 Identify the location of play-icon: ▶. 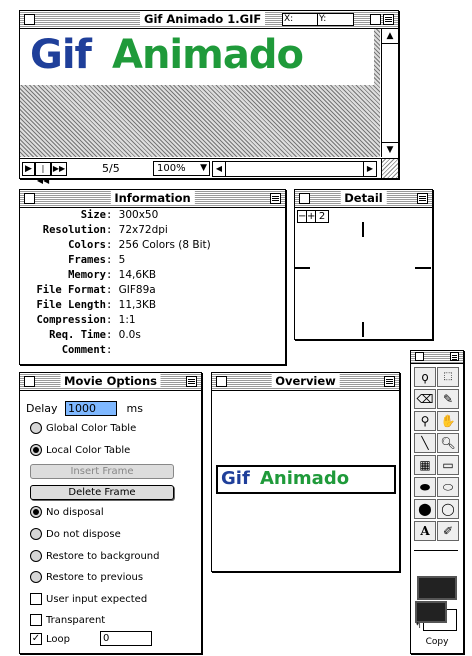
(28, 169).